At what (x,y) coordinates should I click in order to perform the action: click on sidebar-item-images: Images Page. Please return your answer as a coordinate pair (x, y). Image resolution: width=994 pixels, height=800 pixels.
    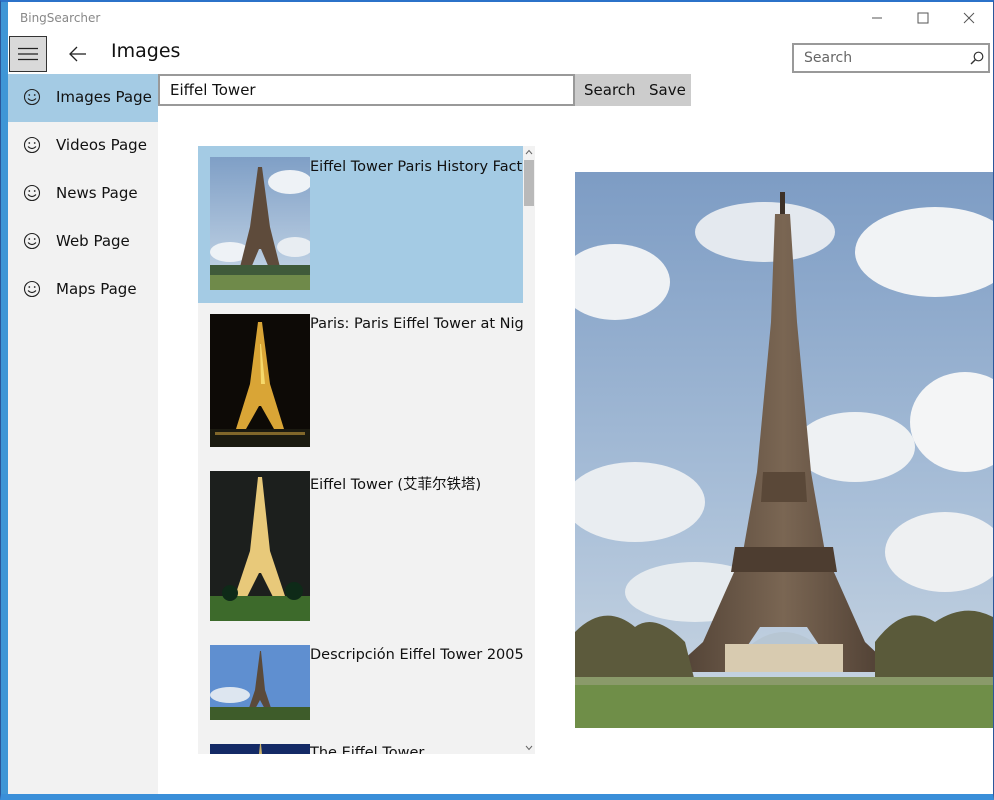
    Looking at the image, I should click on (83, 98).